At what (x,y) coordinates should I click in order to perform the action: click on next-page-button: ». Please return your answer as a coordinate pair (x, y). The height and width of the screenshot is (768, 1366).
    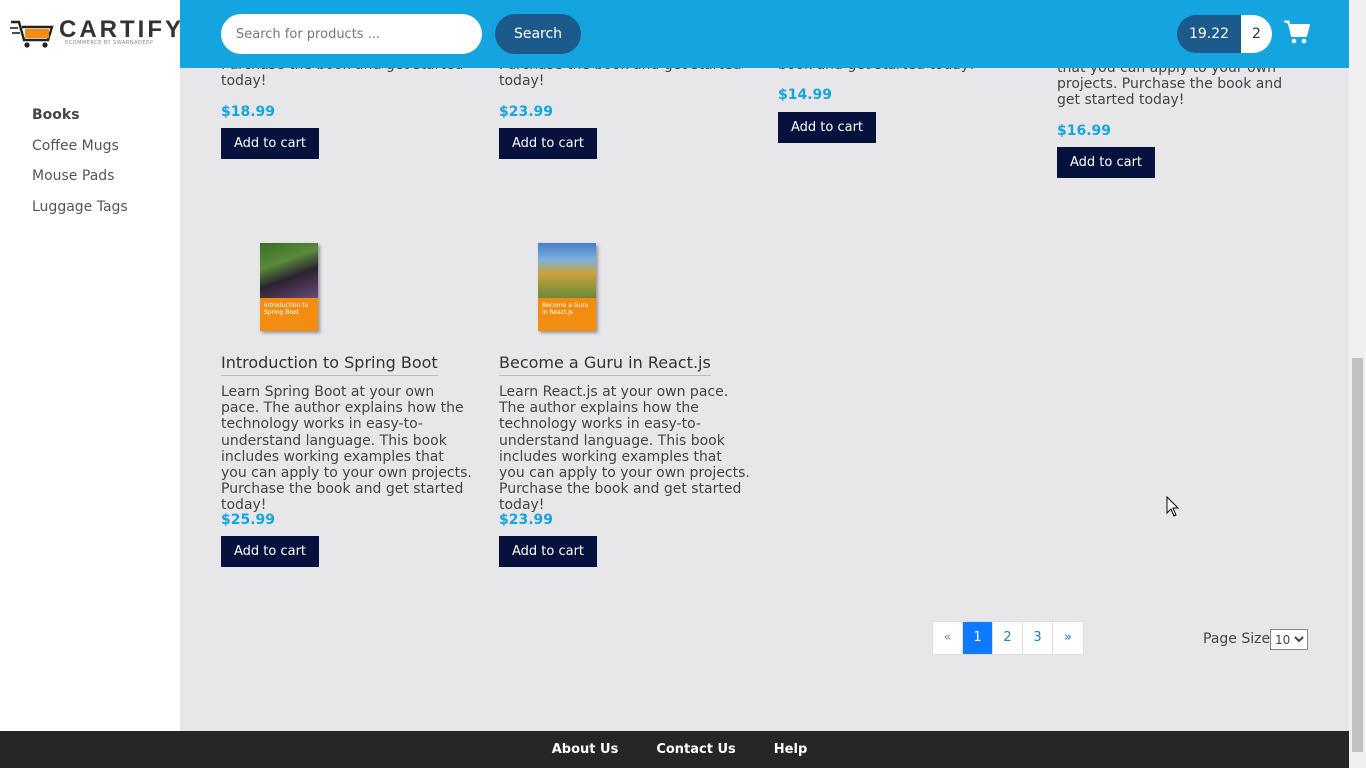
    Looking at the image, I should click on (1068, 638).